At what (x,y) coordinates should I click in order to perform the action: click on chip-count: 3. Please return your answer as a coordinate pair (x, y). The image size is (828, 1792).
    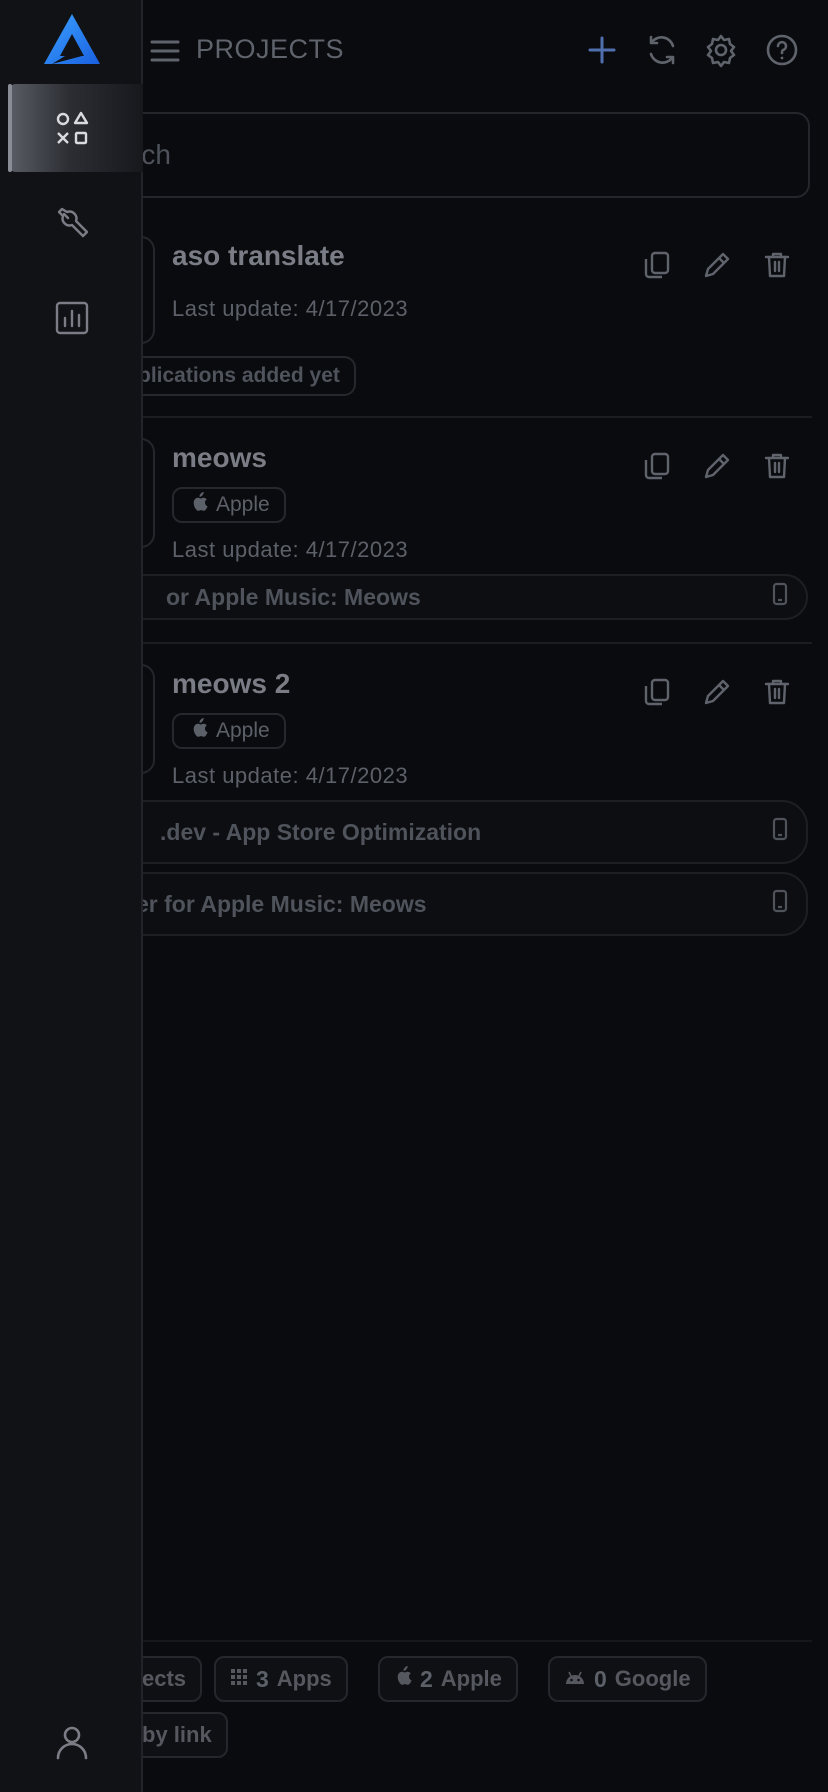
    Looking at the image, I should click on (262, 1678).